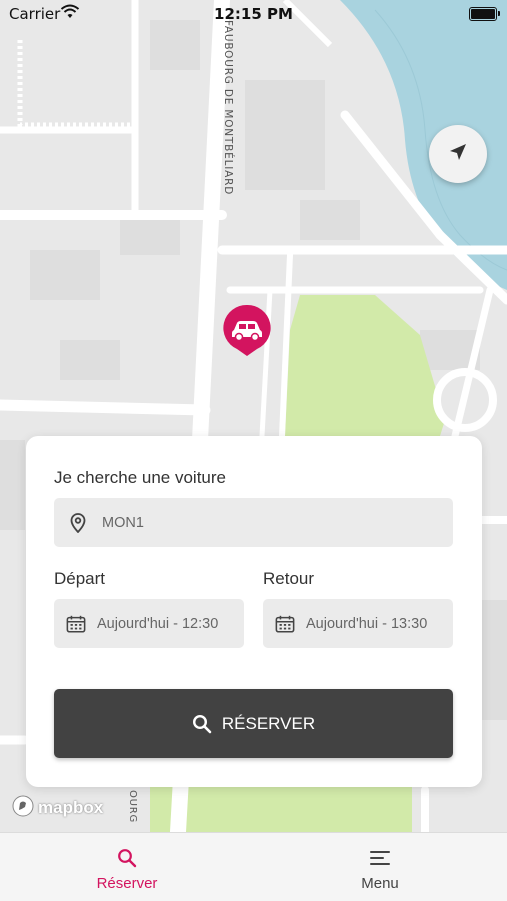 The width and height of the screenshot is (507, 901). I want to click on mapbox-logo: mapbox, so click(57, 808).